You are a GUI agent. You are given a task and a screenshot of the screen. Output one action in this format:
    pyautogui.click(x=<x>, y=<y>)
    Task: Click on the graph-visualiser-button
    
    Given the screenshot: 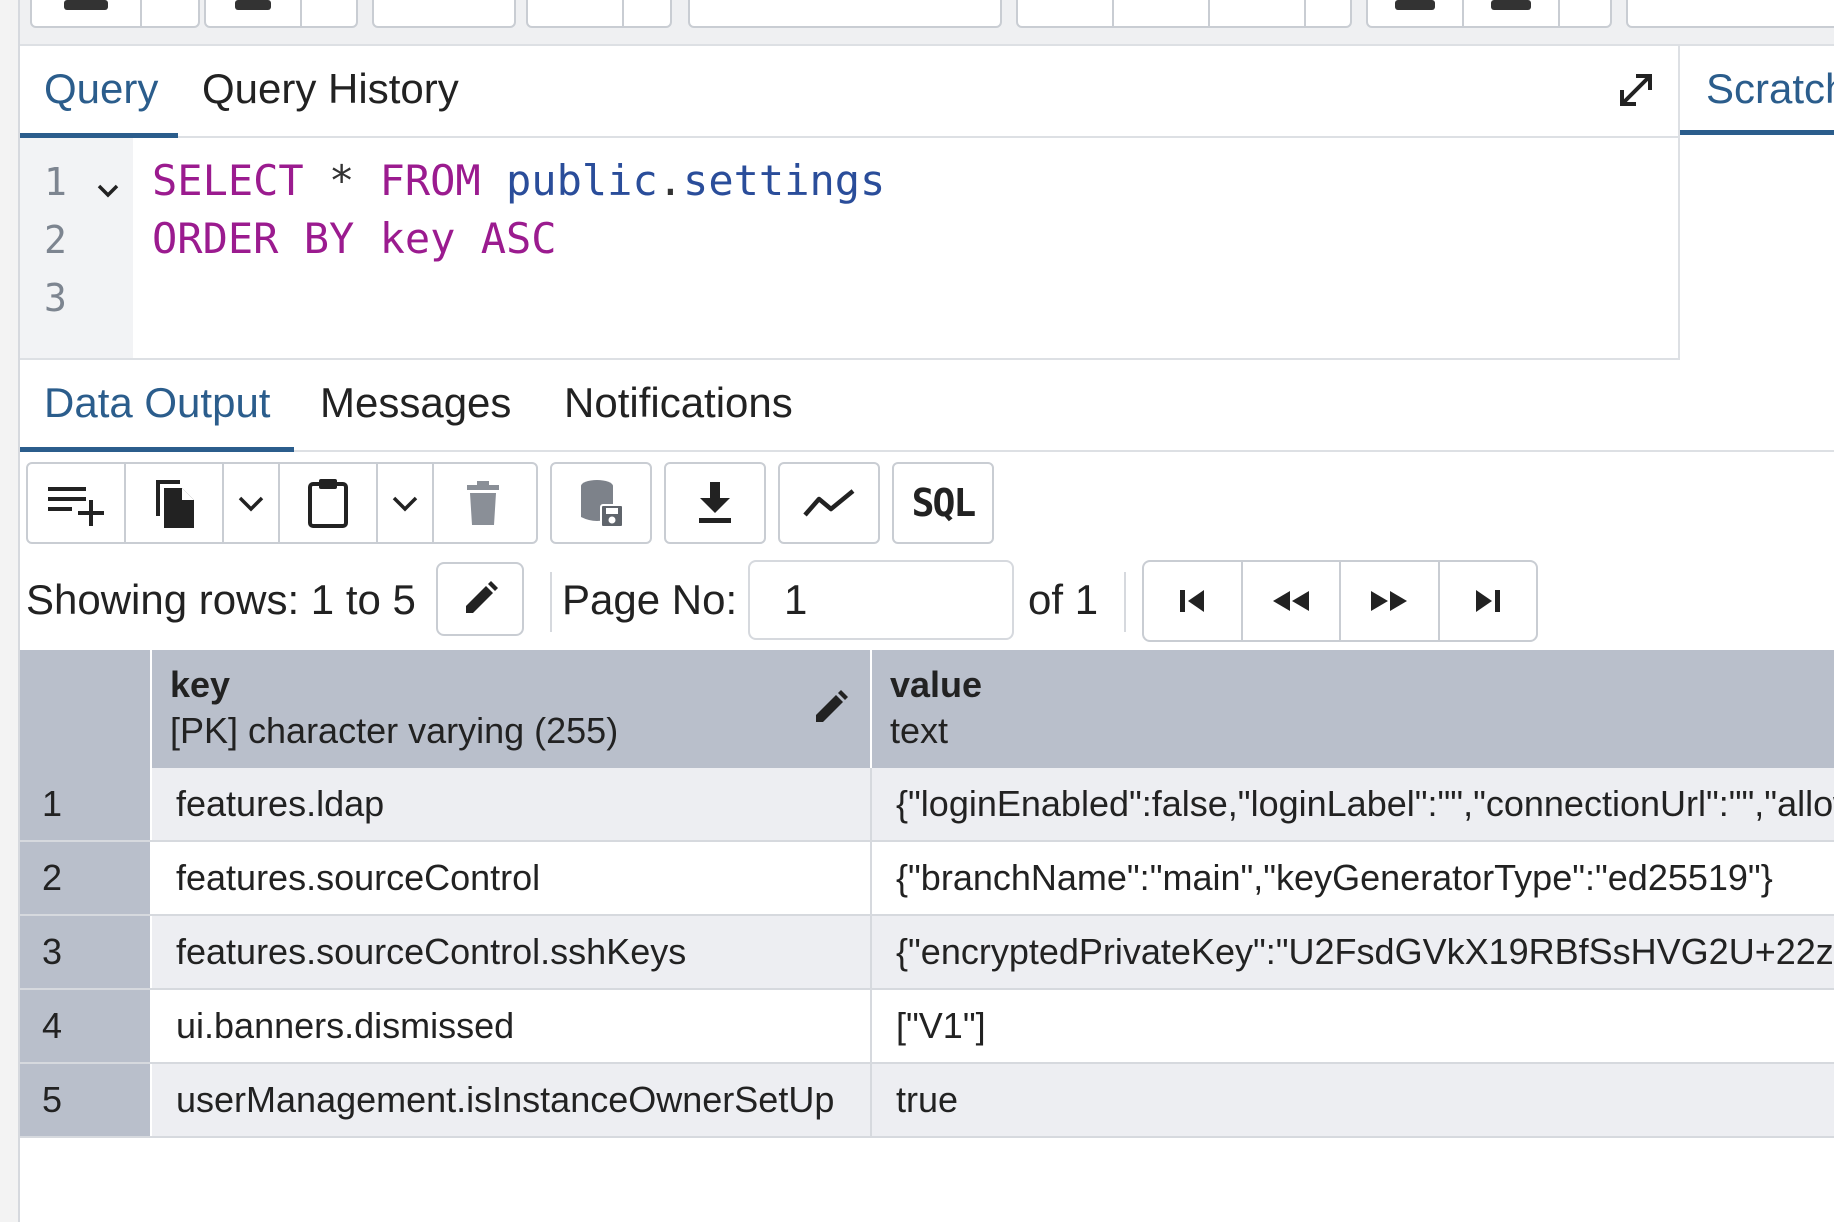 What is the action you would take?
    pyautogui.click(x=829, y=503)
    